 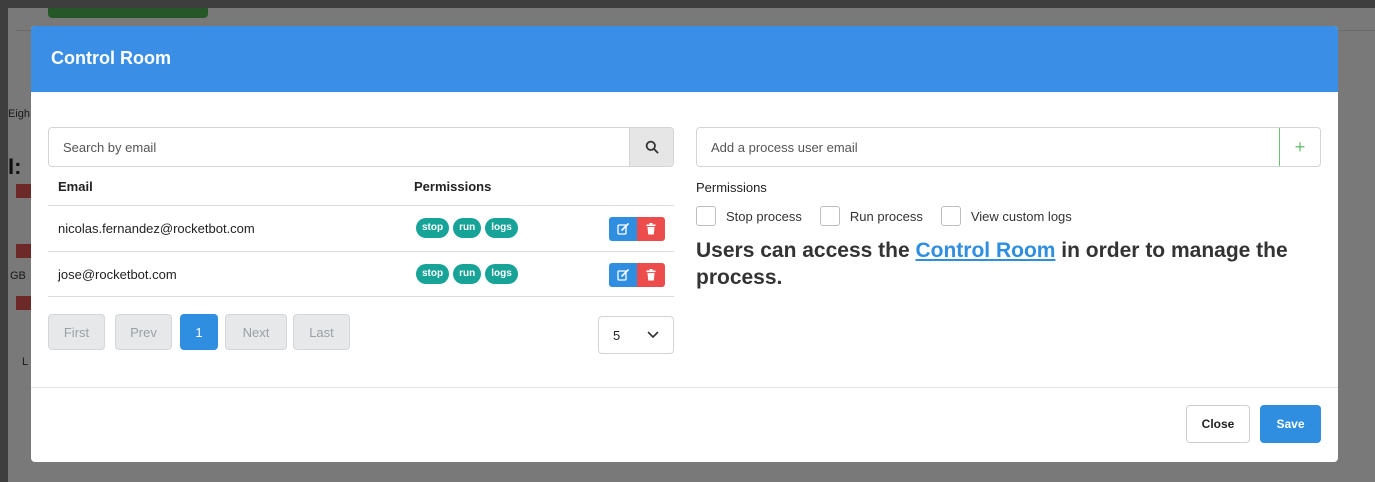 I want to click on row-email: jose@rocketbot.com, so click(x=117, y=274).